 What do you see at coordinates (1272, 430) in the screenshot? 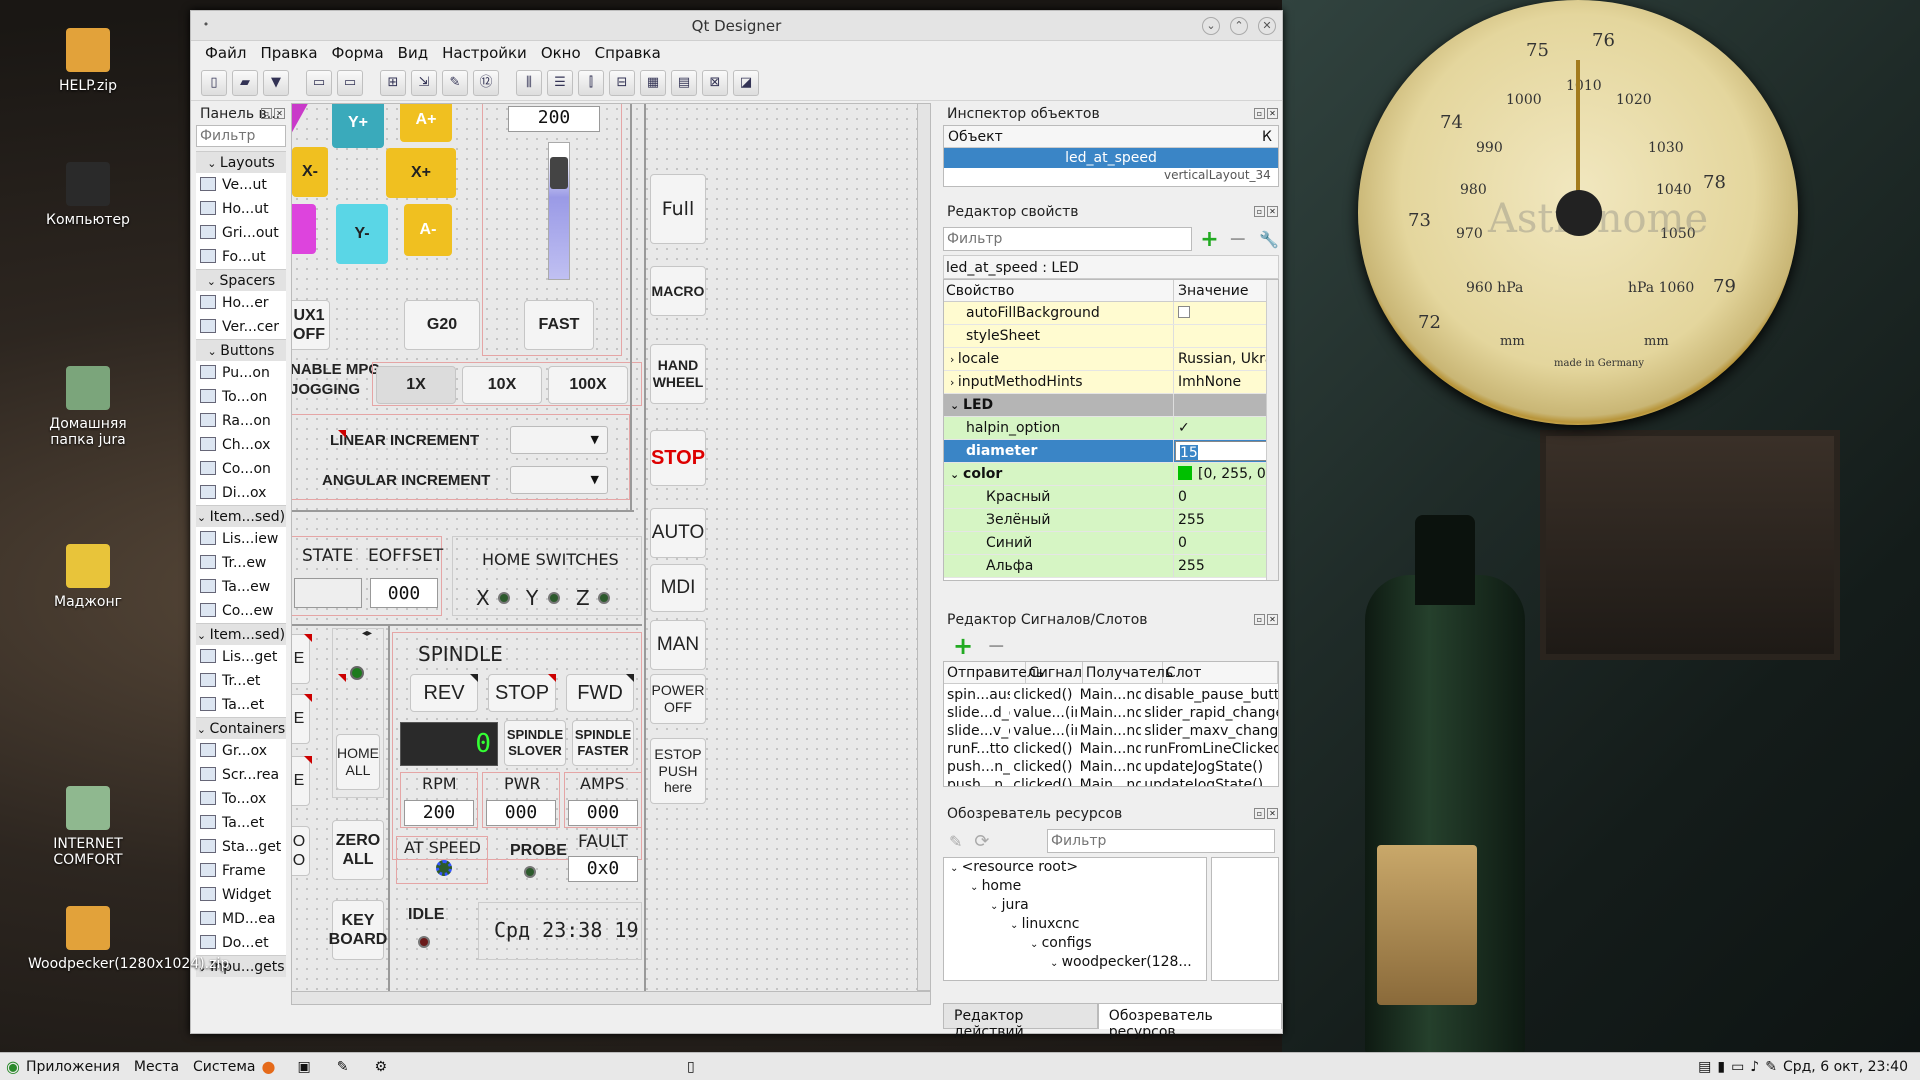
I see `property-scrollbar` at bounding box center [1272, 430].